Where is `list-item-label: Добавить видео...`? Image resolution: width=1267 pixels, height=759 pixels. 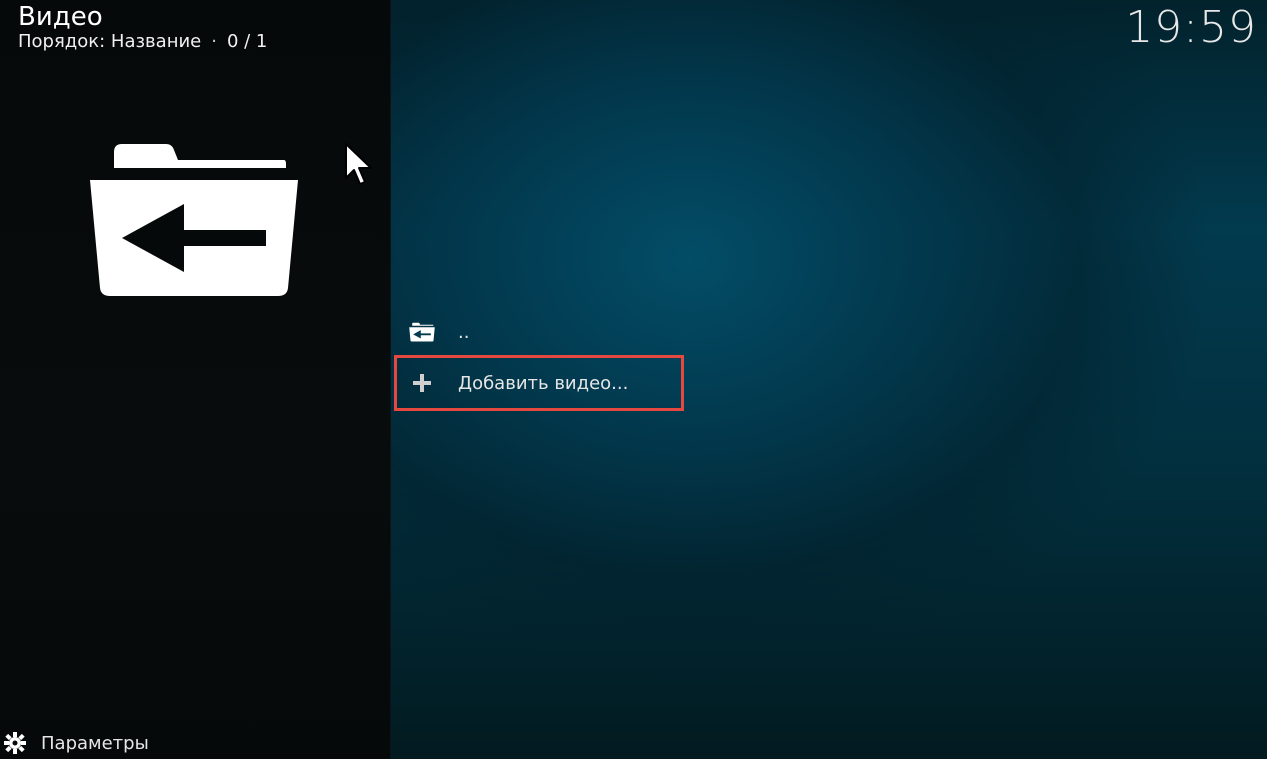 list-item-label: Добавить видео... is located at coordinates (543, 383).